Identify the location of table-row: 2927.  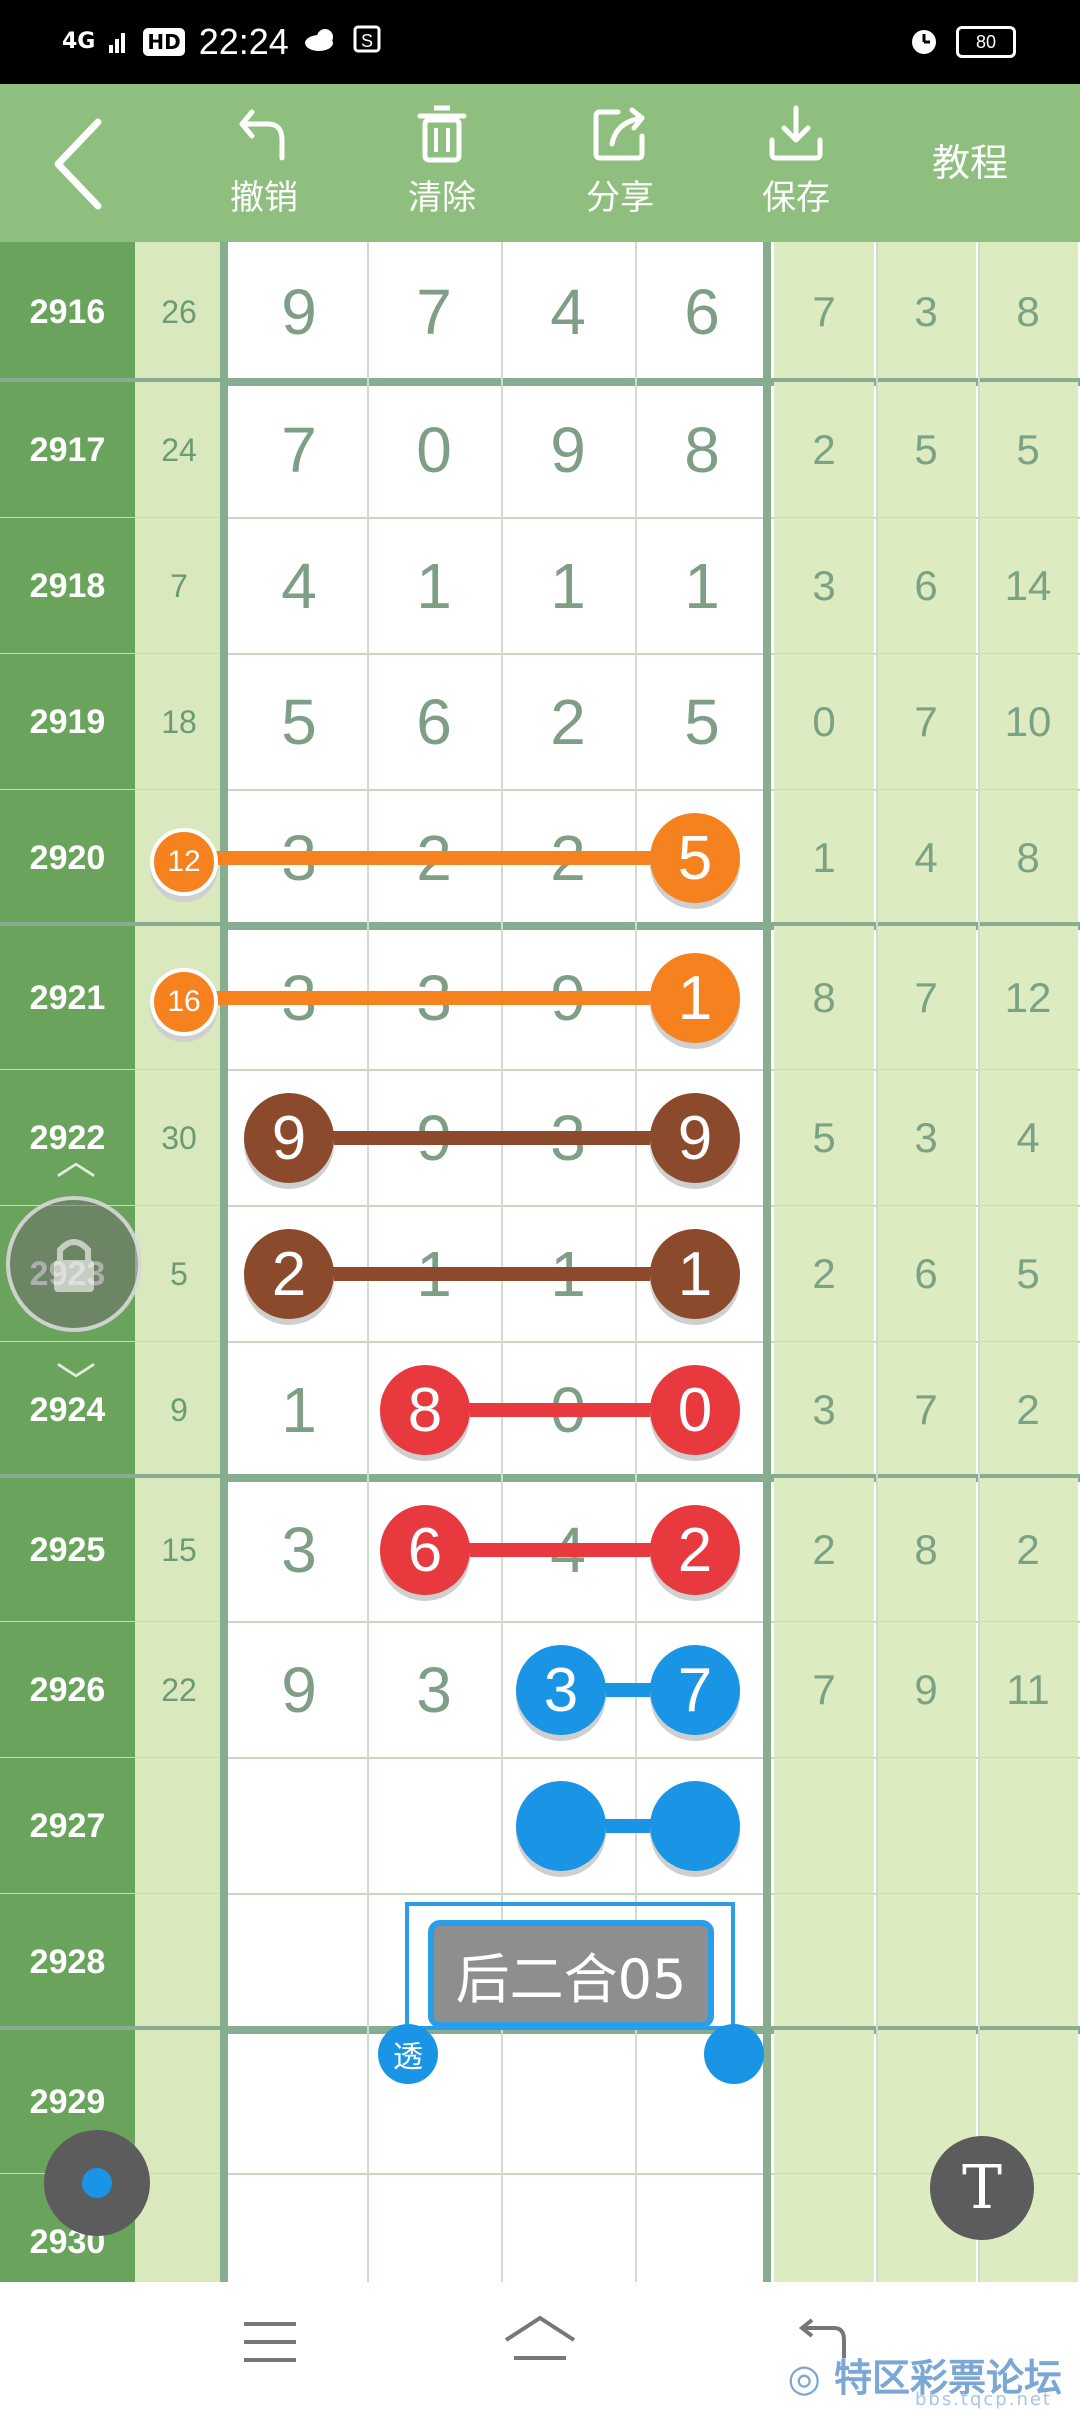
(540, 1826).